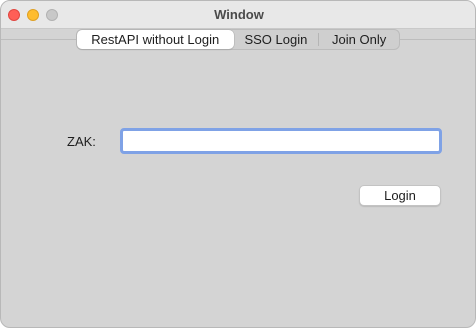 The width and height of the screenshot is (476, 328). Describe the element at coordinates (155, 39) in the screenshot. I see `tab-restapi-without-login: RestAPI without Login` at that location.